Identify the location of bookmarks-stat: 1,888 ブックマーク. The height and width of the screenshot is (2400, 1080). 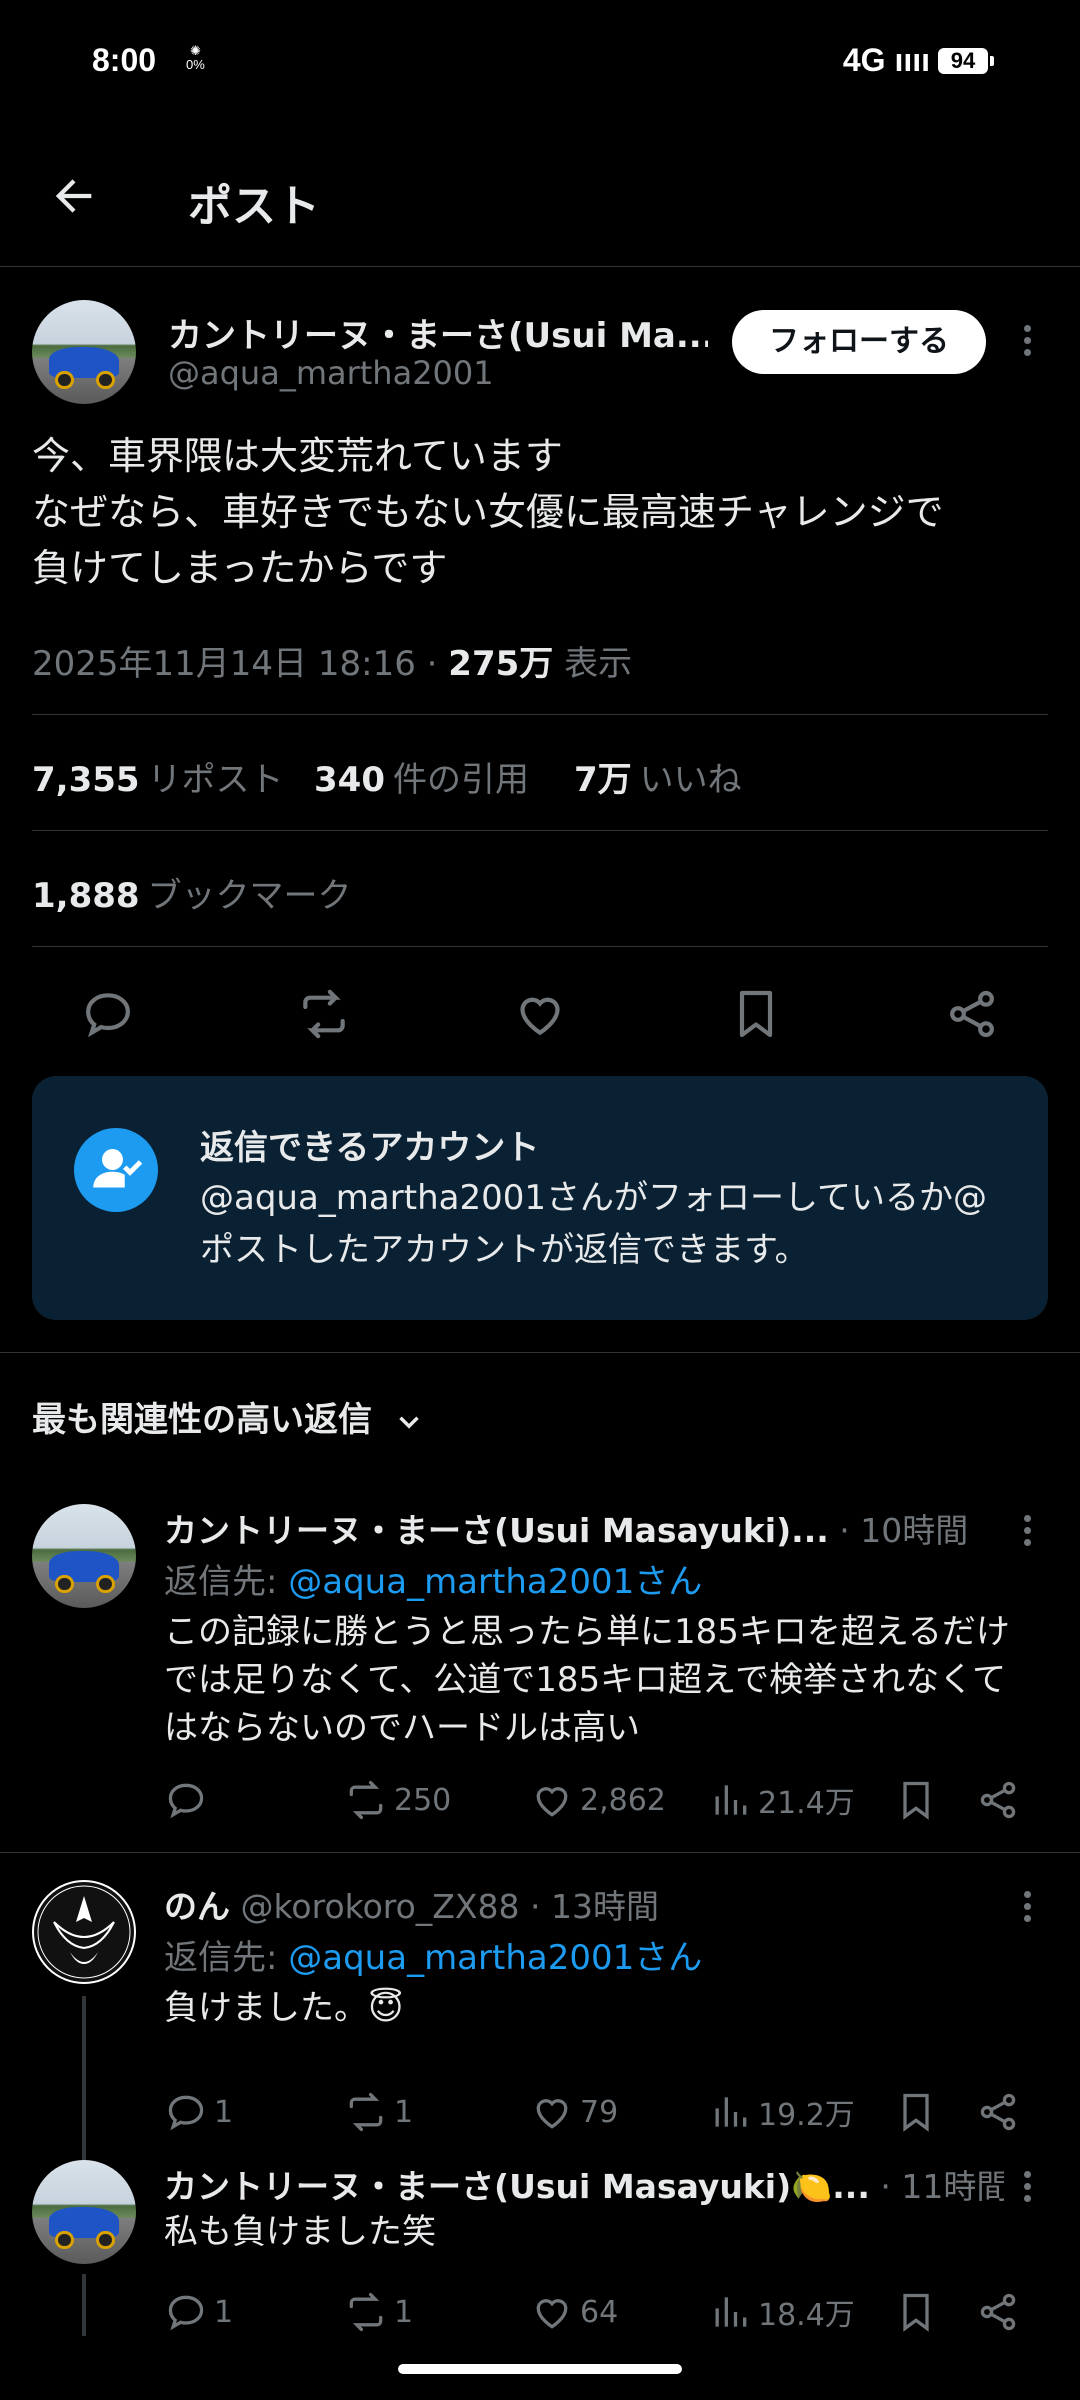
(192, 892).